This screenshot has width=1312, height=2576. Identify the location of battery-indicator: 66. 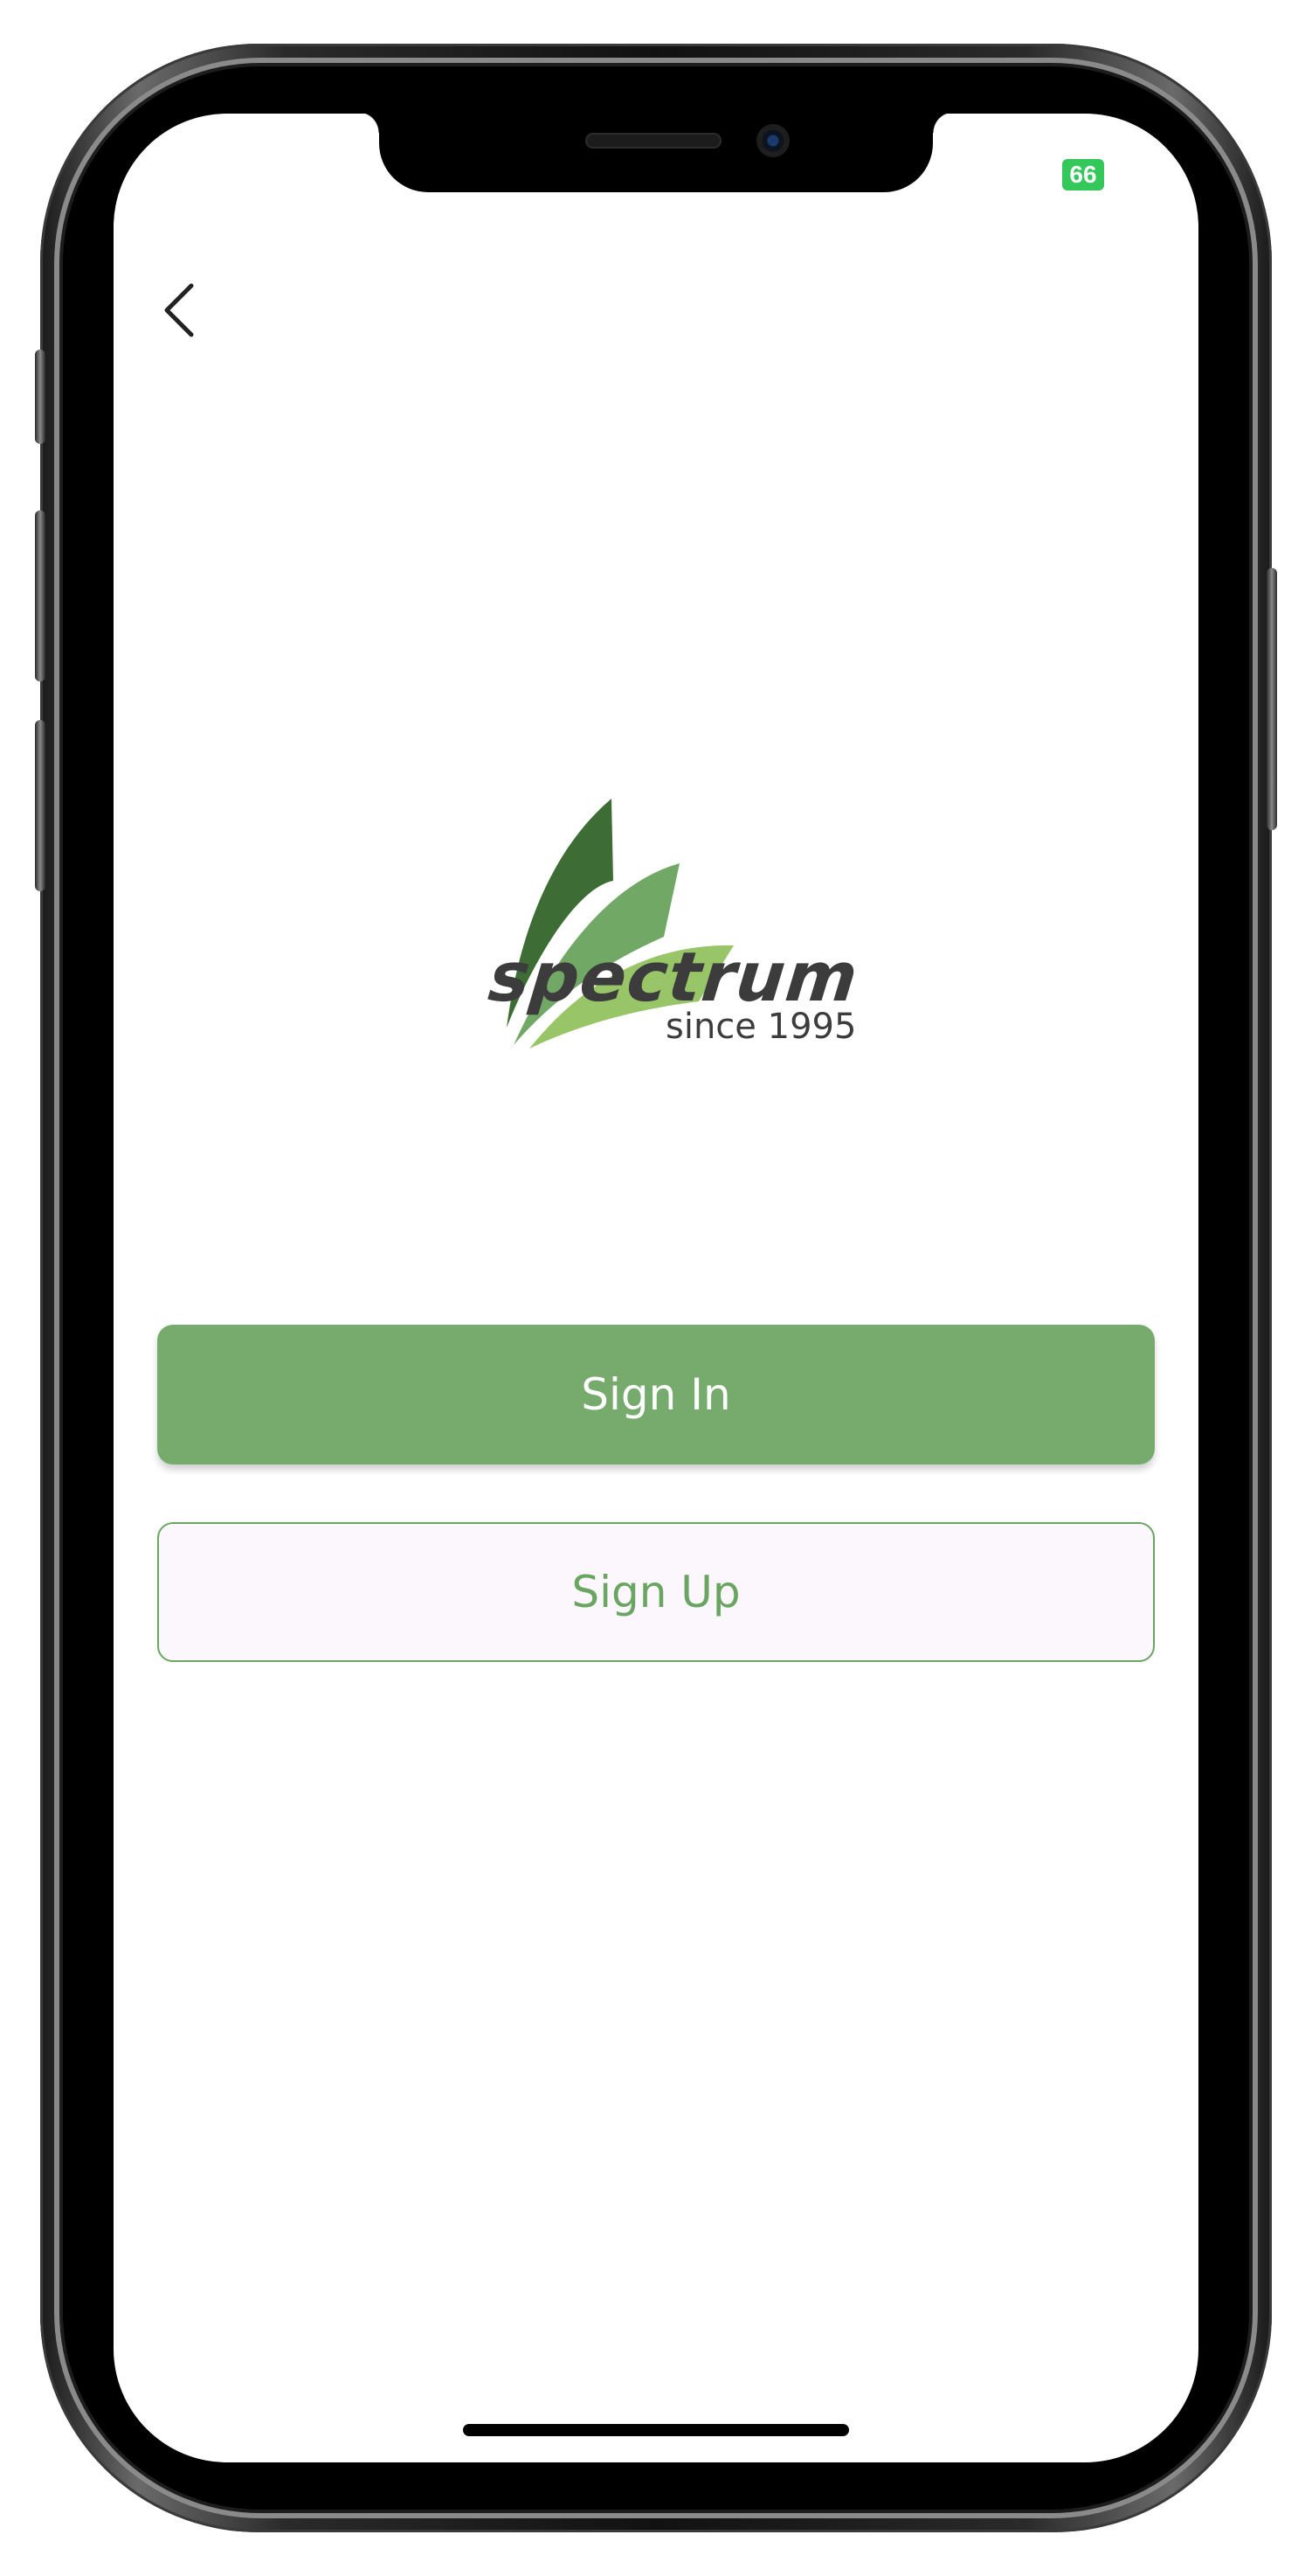
(1083, 174).